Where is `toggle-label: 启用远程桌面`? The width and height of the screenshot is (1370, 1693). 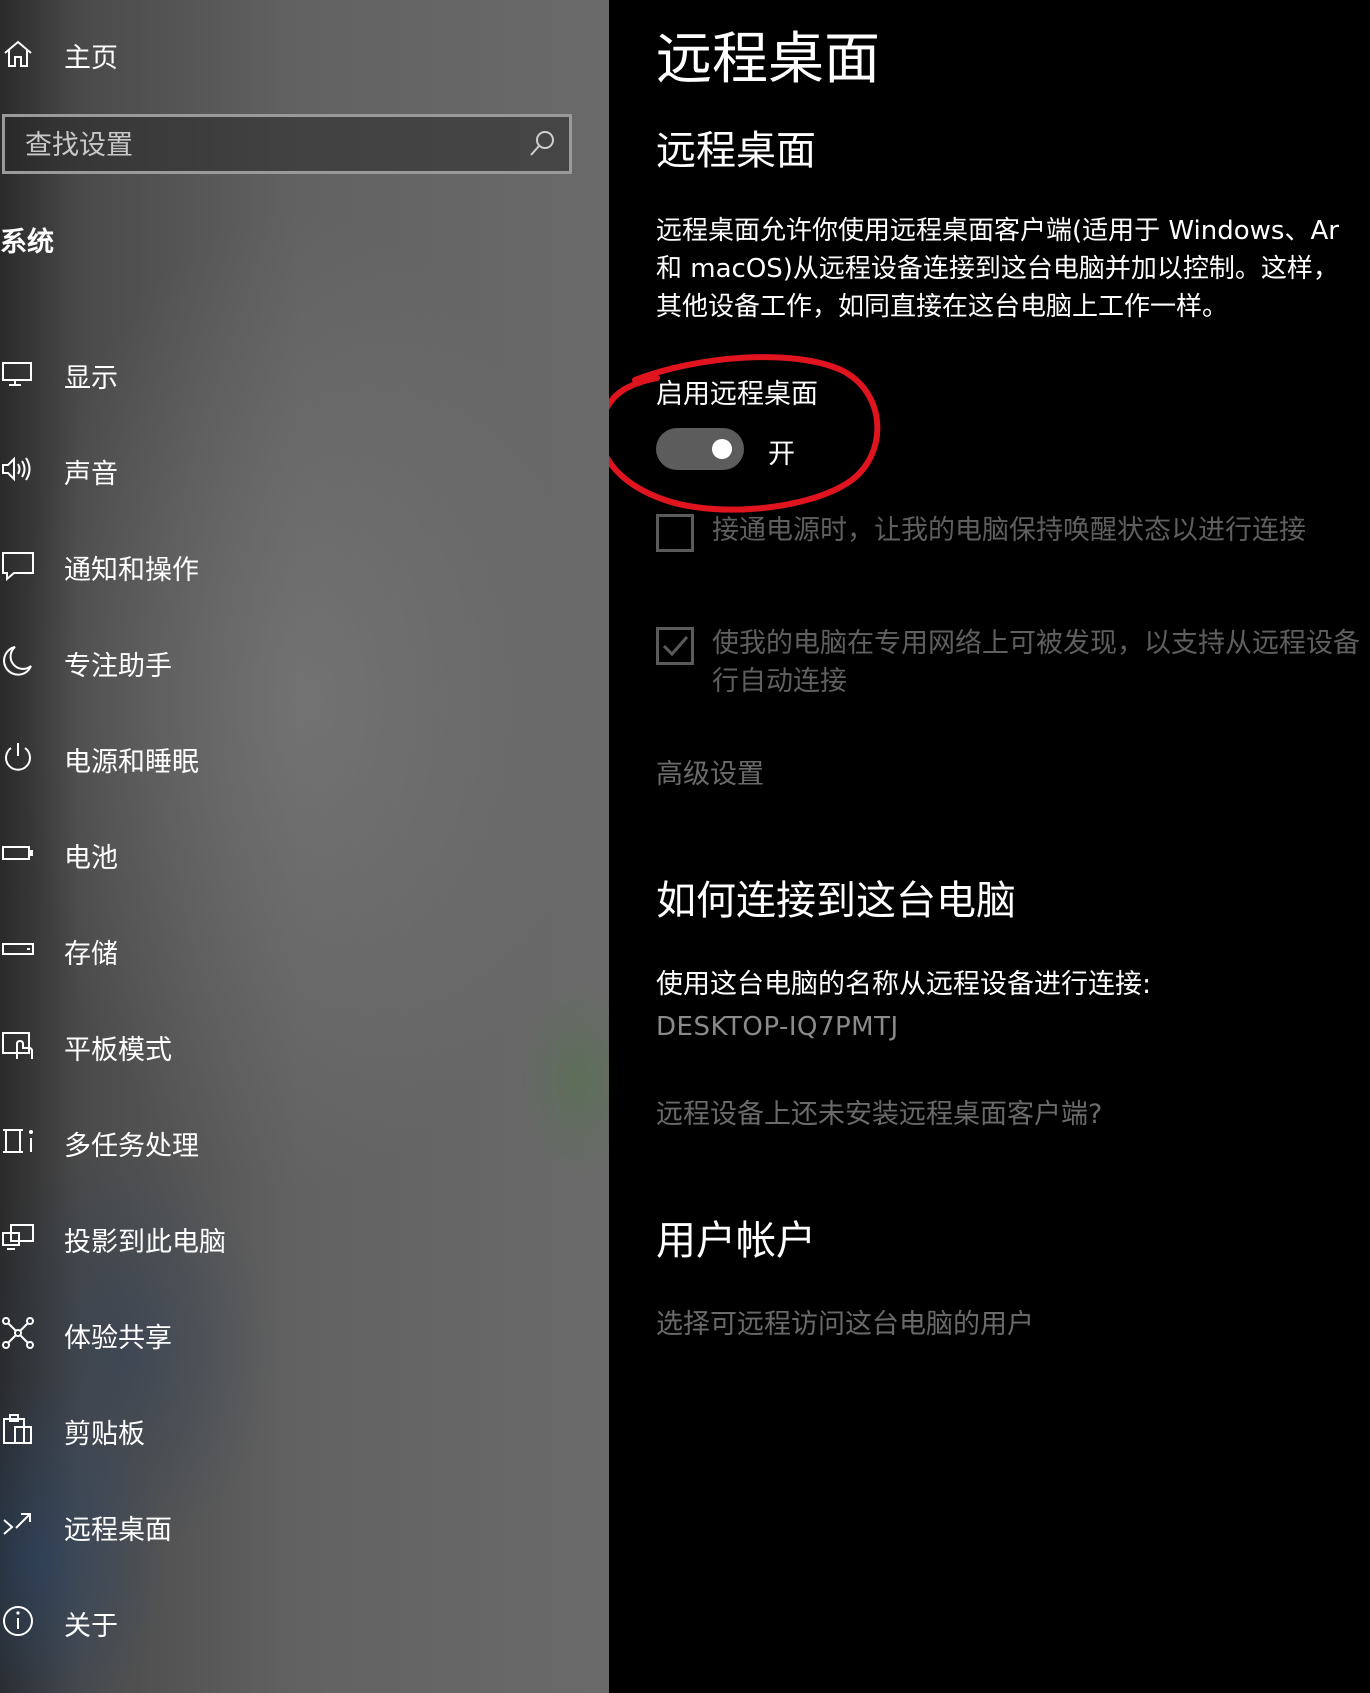
toggle-label: 启用远程桌面 is located at coordinates (737, 394).